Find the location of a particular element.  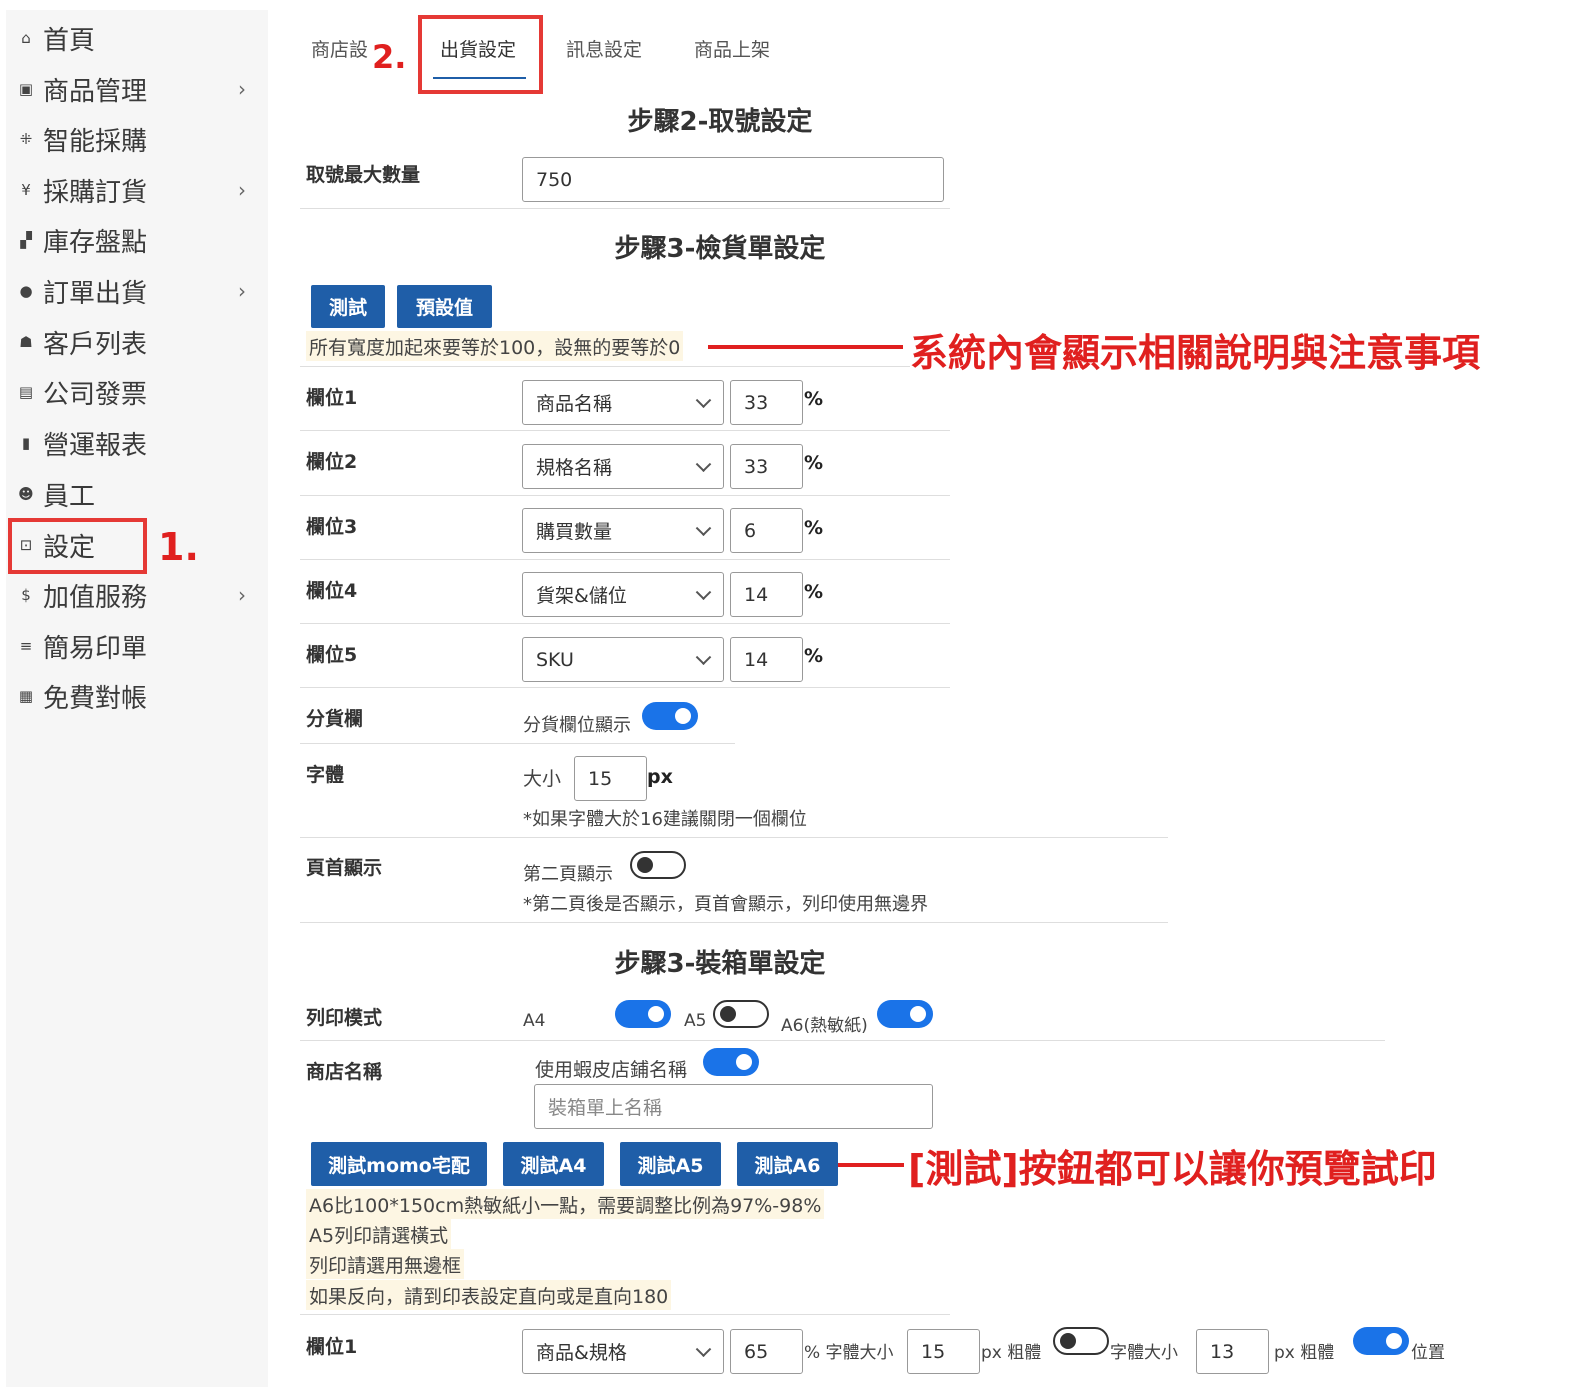

dollar-icon: $ is located at coordinates (26, 595).